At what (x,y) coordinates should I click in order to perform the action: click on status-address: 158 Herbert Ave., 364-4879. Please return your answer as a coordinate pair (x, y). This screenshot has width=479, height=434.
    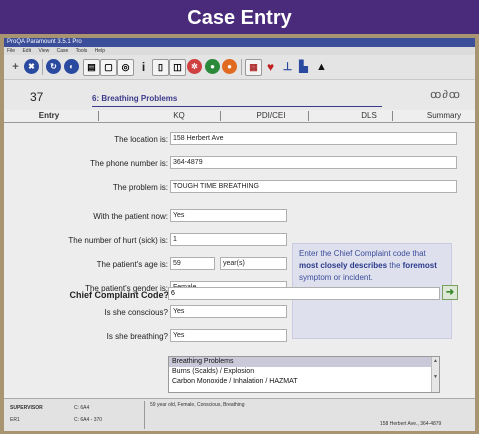
    Looking at the image, I should click on (411, 424).